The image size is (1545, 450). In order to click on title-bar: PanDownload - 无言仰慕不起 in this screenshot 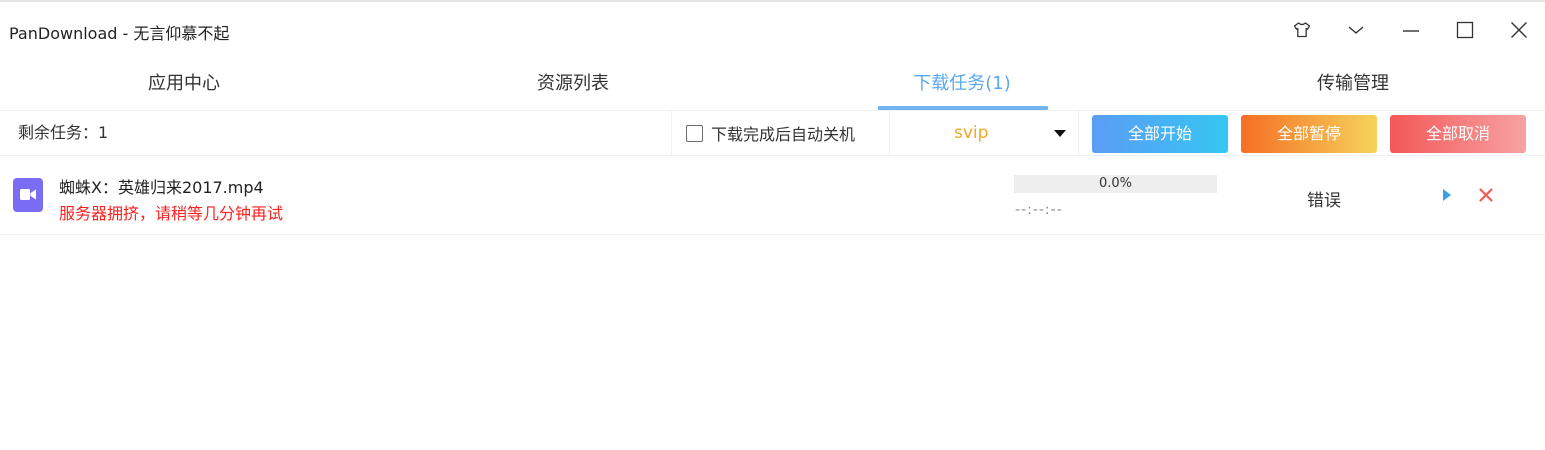, I will do `click(772, 30)`.